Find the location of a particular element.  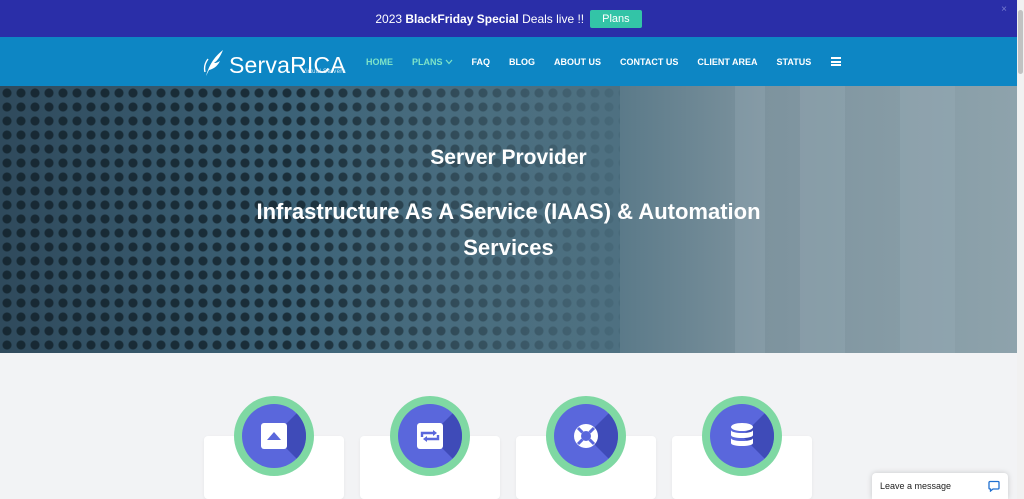

brand-logo: ServaRICA Virtual Servers is located at coordinates (274, 61).